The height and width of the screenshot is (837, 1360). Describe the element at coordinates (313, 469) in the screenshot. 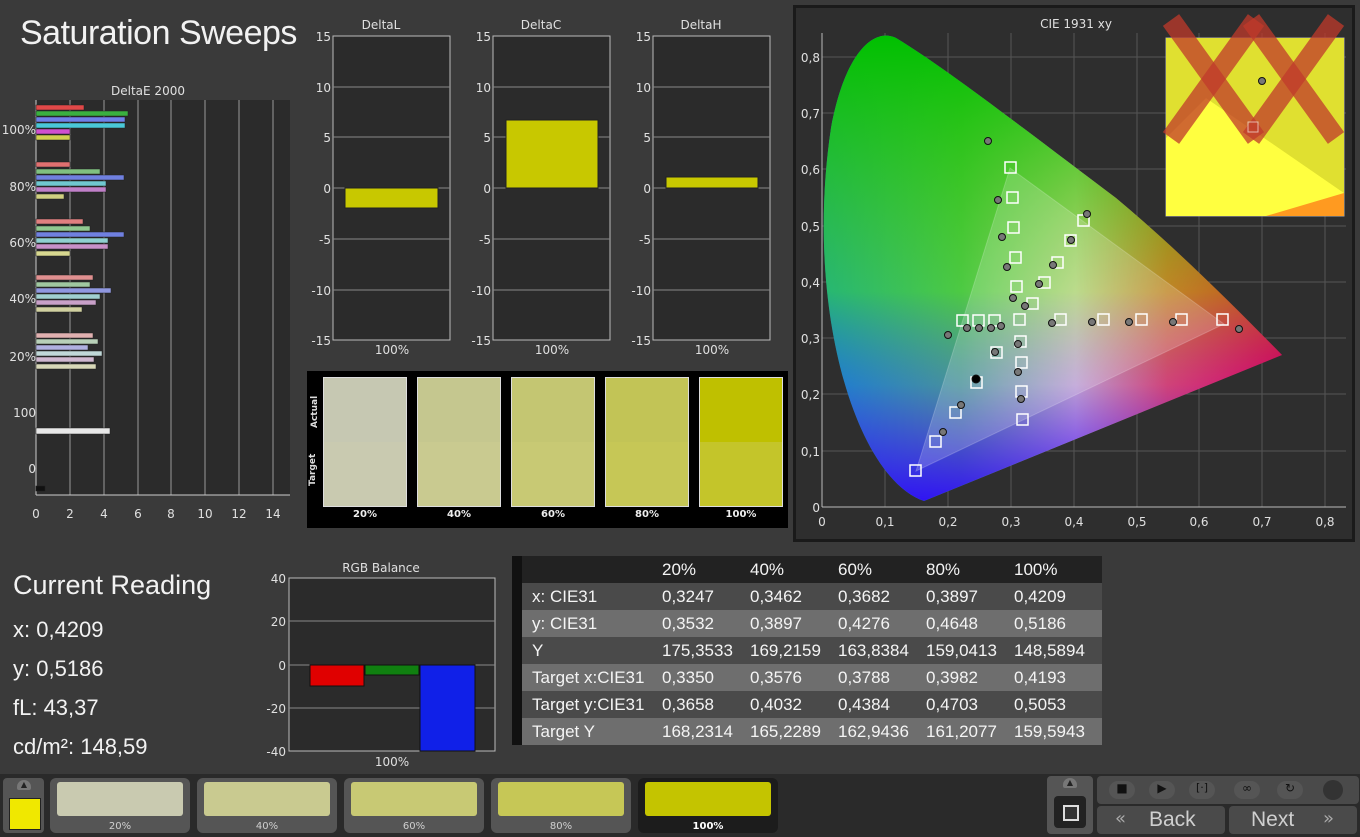

I see `target-label: Target` at that location.